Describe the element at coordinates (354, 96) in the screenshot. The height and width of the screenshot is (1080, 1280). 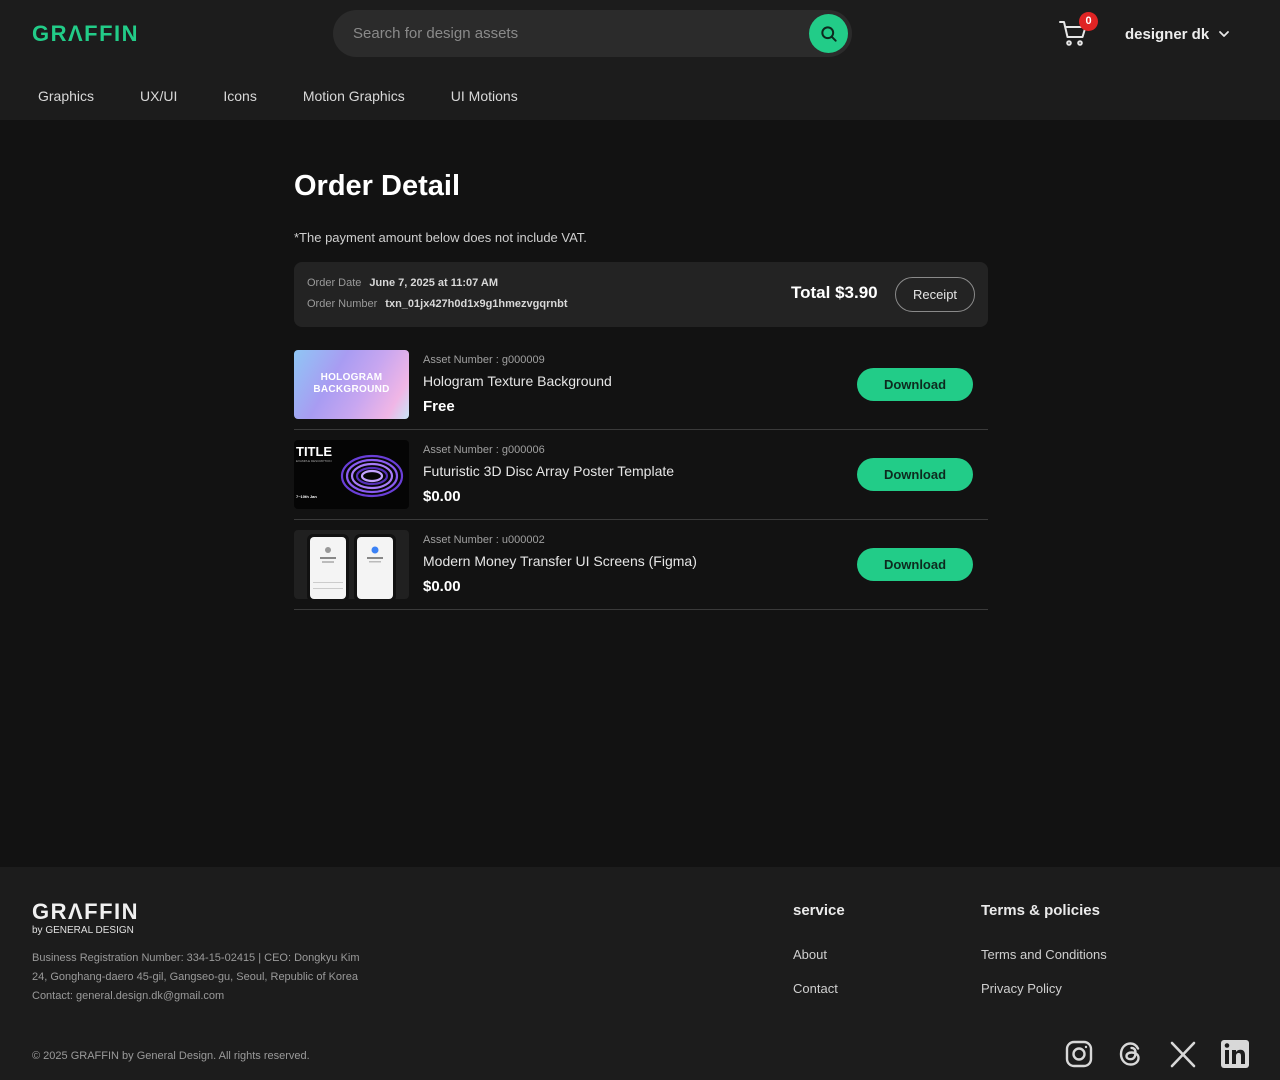
I see `nav-item-motion-graphics: Motion Graphics` at that location.